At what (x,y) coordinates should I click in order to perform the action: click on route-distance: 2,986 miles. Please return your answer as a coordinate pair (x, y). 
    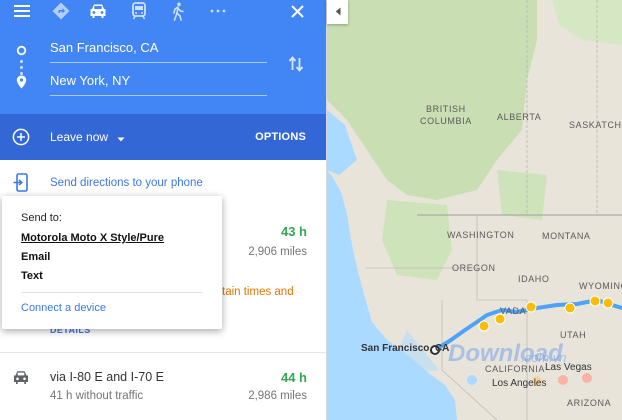
    Looking at the image, I should click on (277, 396).